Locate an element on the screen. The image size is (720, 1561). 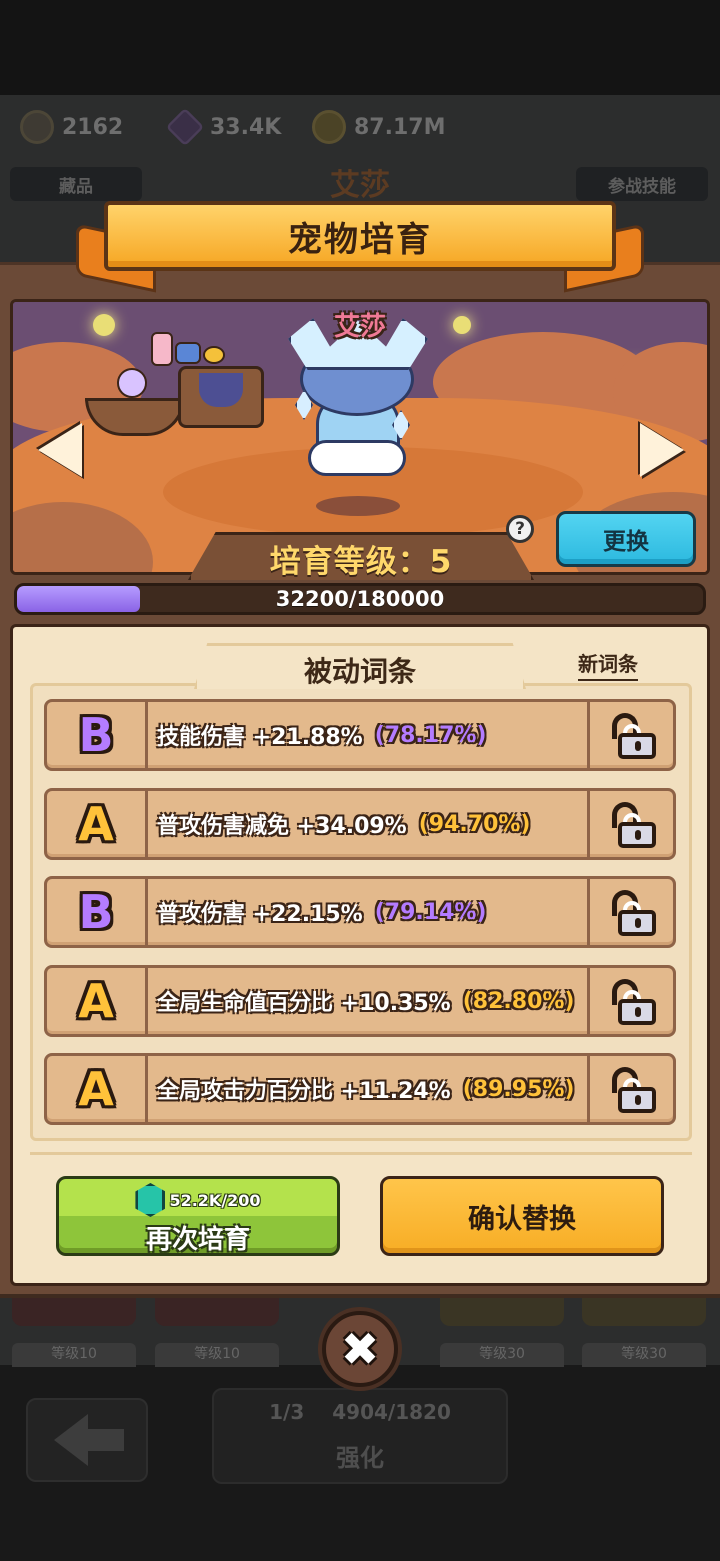
affix-stat: 全局攻击力百分比 +11.24% is located at coordinates (304, 1091).